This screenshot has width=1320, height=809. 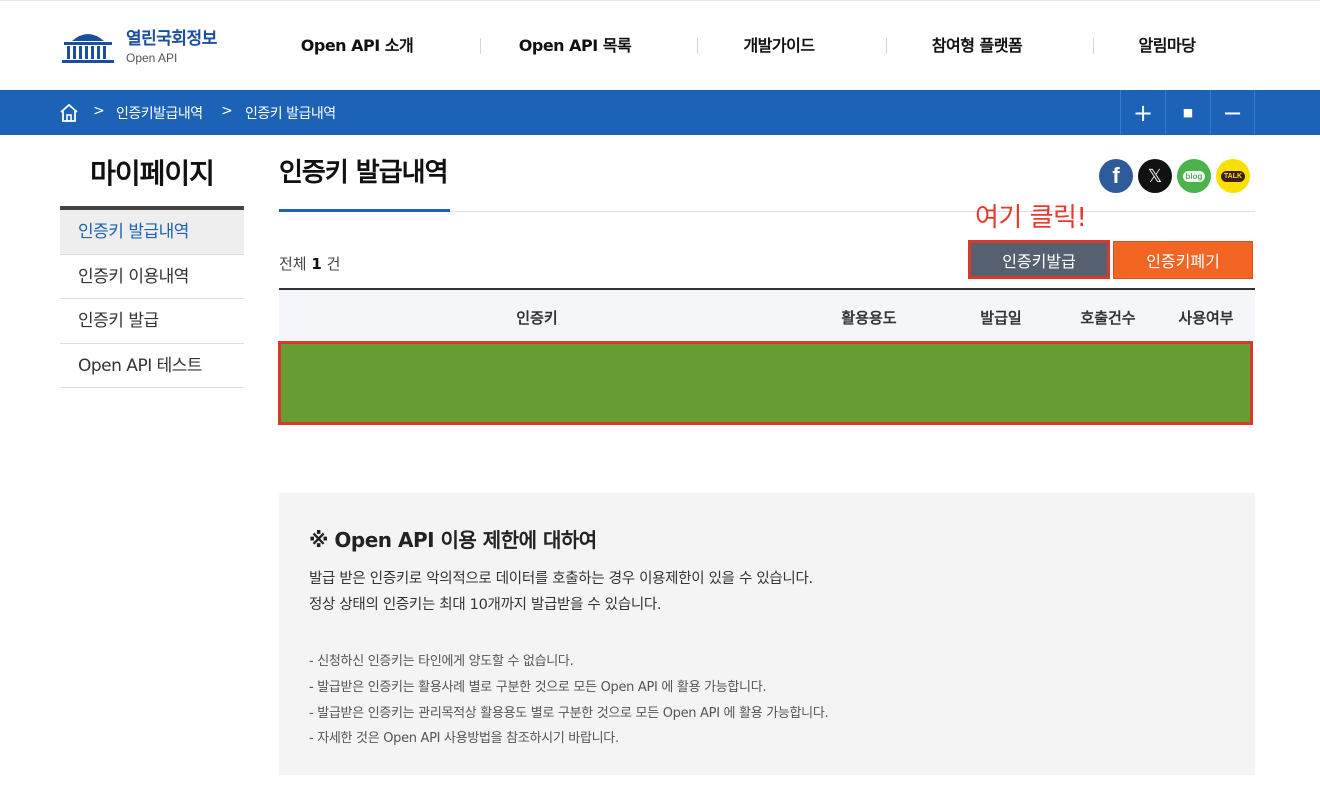 I want to click on total-number: 1, so click(x=316, y=264).